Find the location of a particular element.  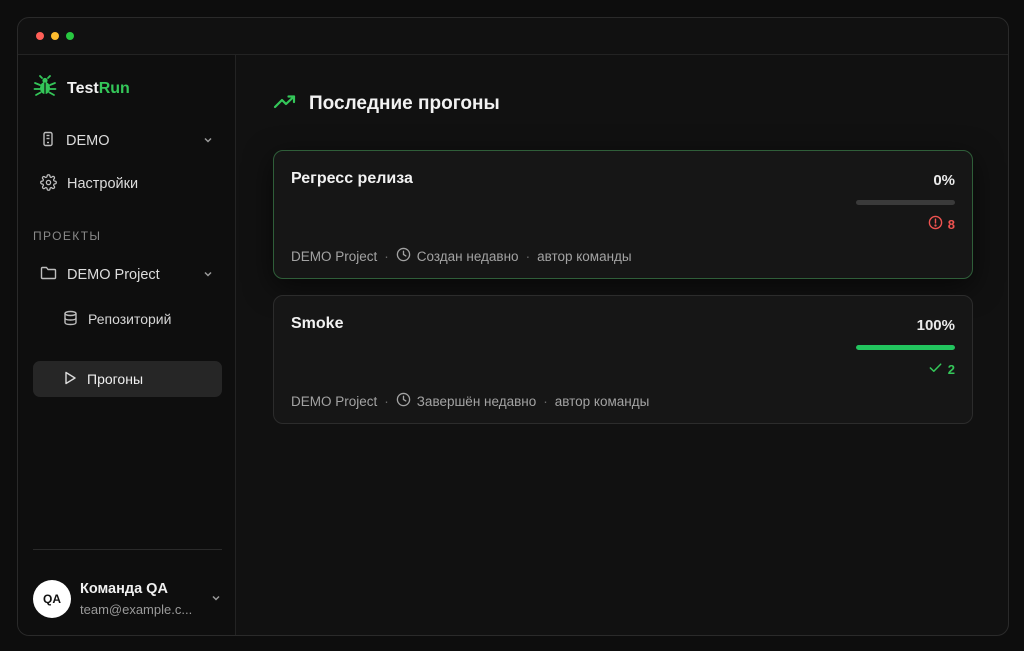

run-progress-fill is located at coordinates (905, 347).